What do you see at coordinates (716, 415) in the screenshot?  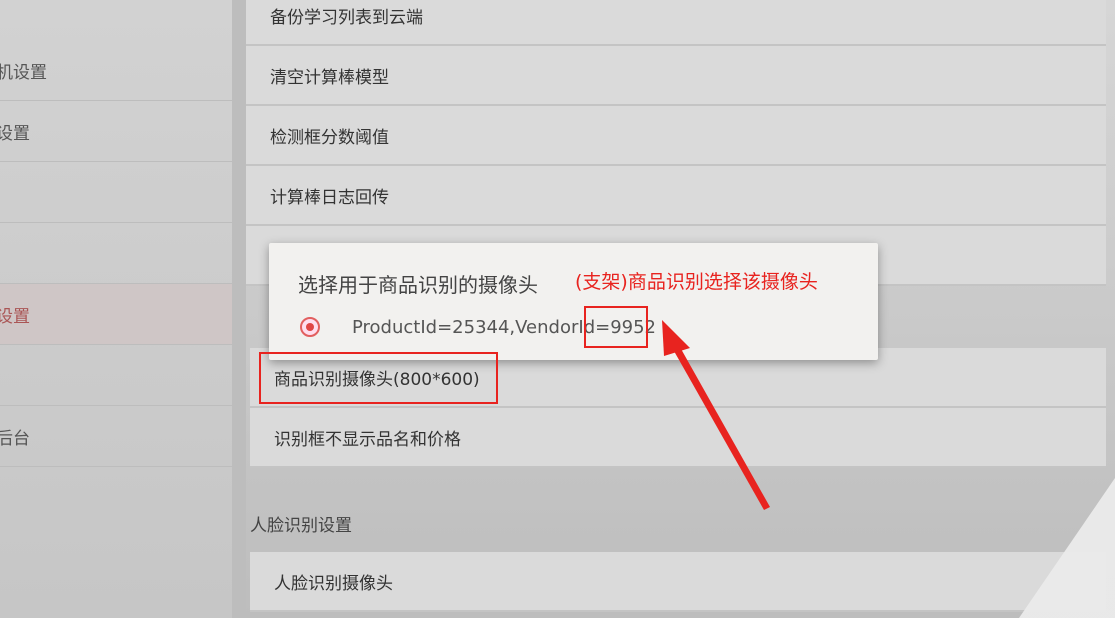 I see `annotation-arrow-icon` at bounding box center [716, 415].